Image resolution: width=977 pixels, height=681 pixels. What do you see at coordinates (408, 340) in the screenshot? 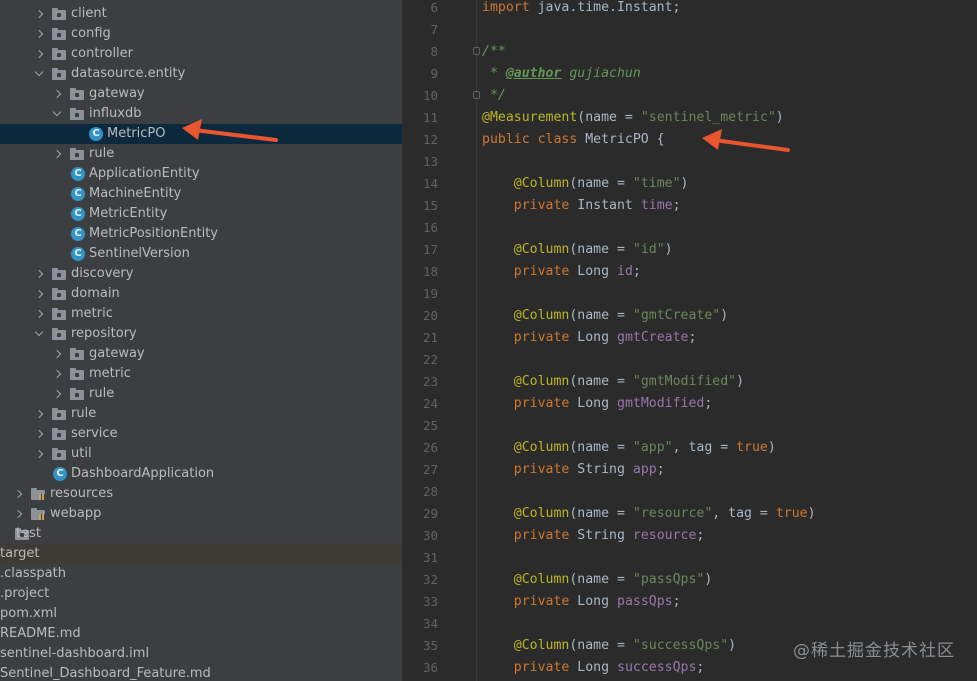
I see `panel-divider` at bounding box center [408, 340].